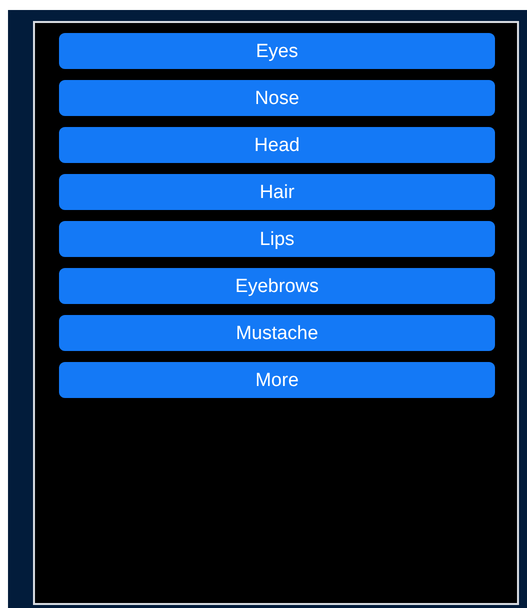 Image resolution: width=527 pixels, height=608 pixels. What do you see at coordinates (277, 98) in the screenshot?
I see `menu-button: Nose` at bounding box center [277, 98].